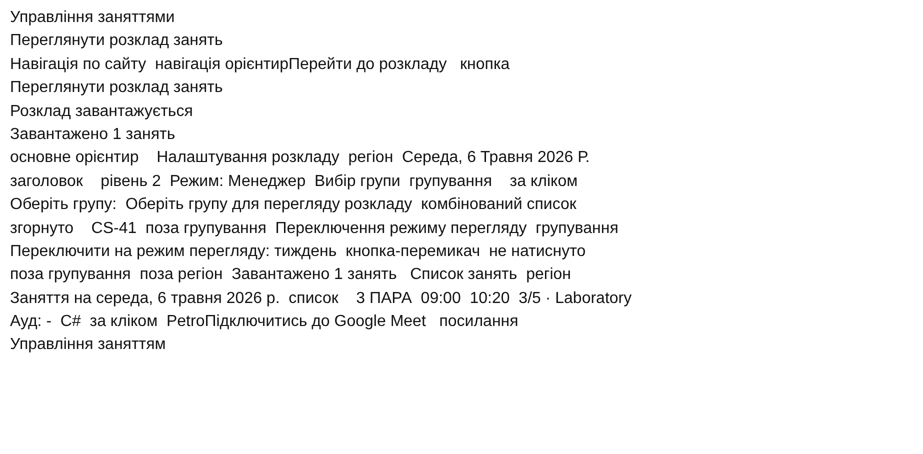  What do you see at coordinates (300, 158) in the screenshot?
I see `reader-text: основне орієнтир Налаштування розкладу регіон Середа, 6 Травня 2026 Р.` at bounding box center [300, 158].